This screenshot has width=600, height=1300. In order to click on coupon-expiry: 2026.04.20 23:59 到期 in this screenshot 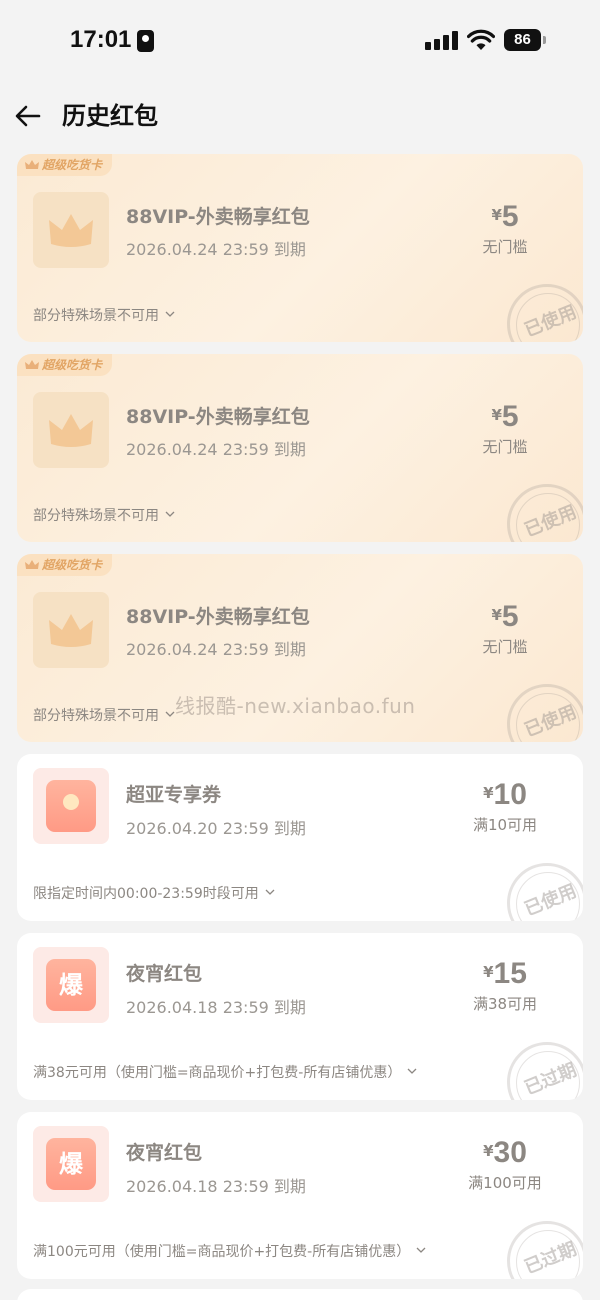, I will do `click(216, 828)`.